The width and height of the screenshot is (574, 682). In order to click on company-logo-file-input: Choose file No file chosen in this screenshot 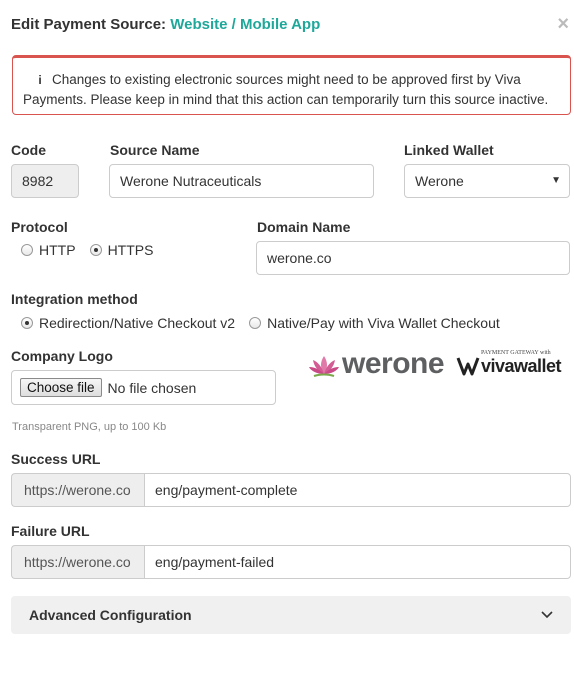, I will do `click(143, 387)`.